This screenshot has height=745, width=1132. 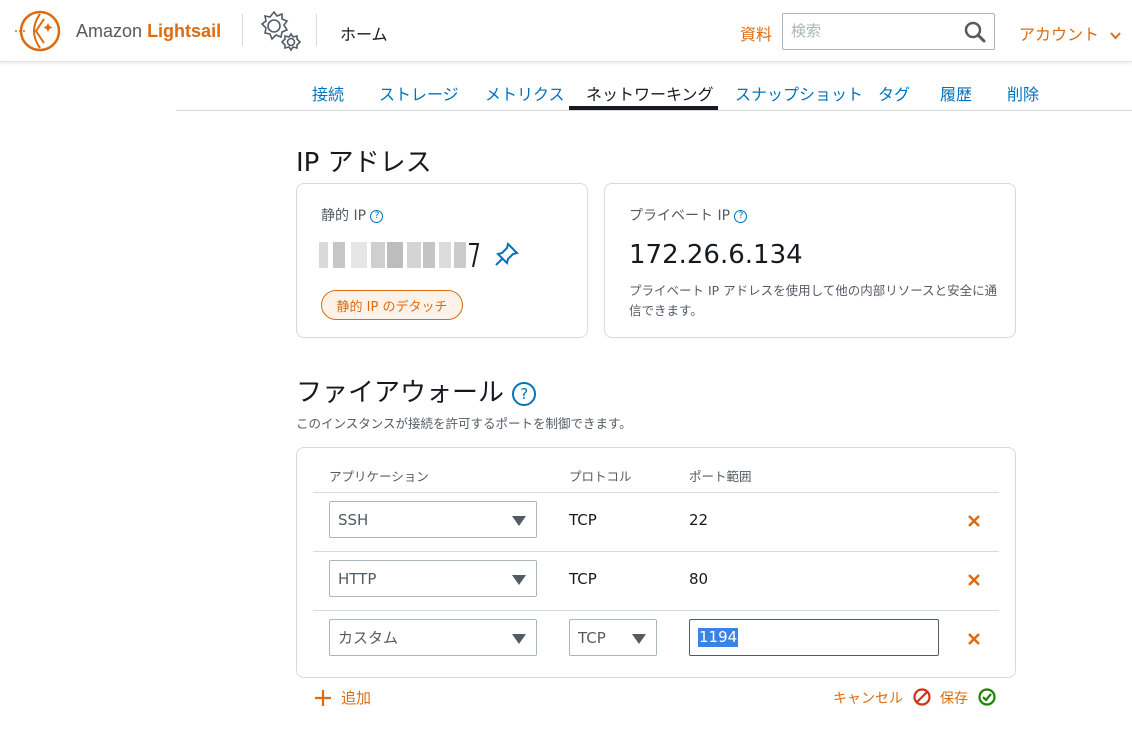 What do you see at coordinates (1059, 34) in the screenshot?
I see `account-label: アカウント` at bounding box center [1059, 34].